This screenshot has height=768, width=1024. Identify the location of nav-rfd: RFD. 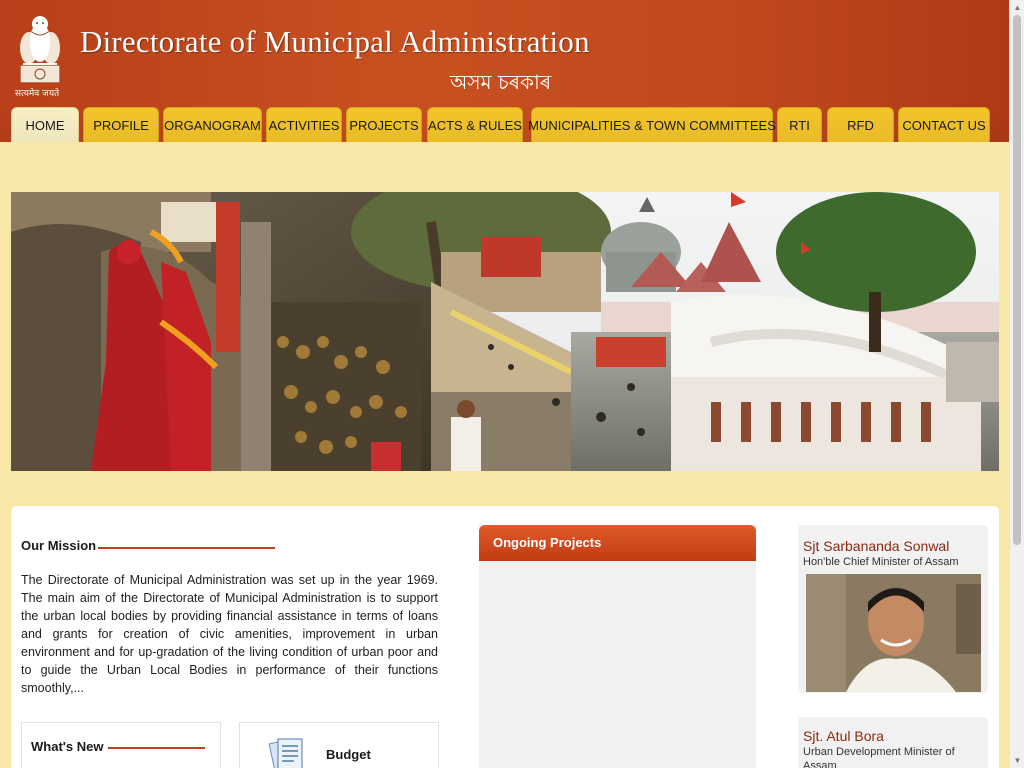
(860, 124).